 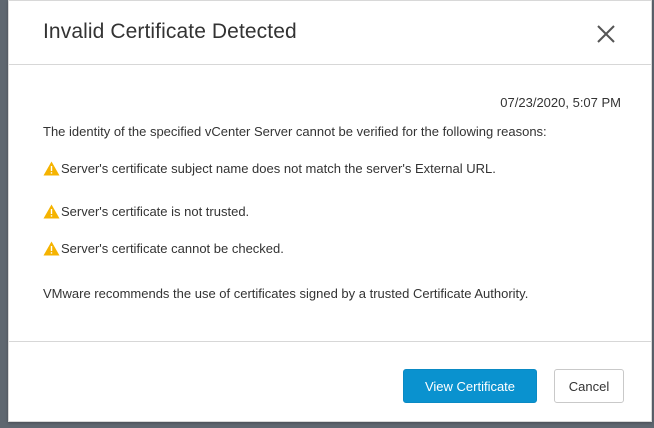 I want to click on close-icon, so click(x=606, y=34).